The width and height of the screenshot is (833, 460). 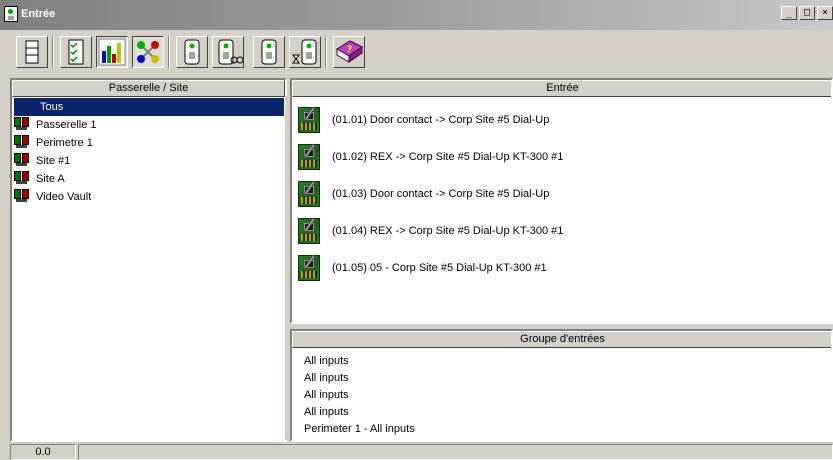 I want to click on check-list-button, so click(x=76, y=52).